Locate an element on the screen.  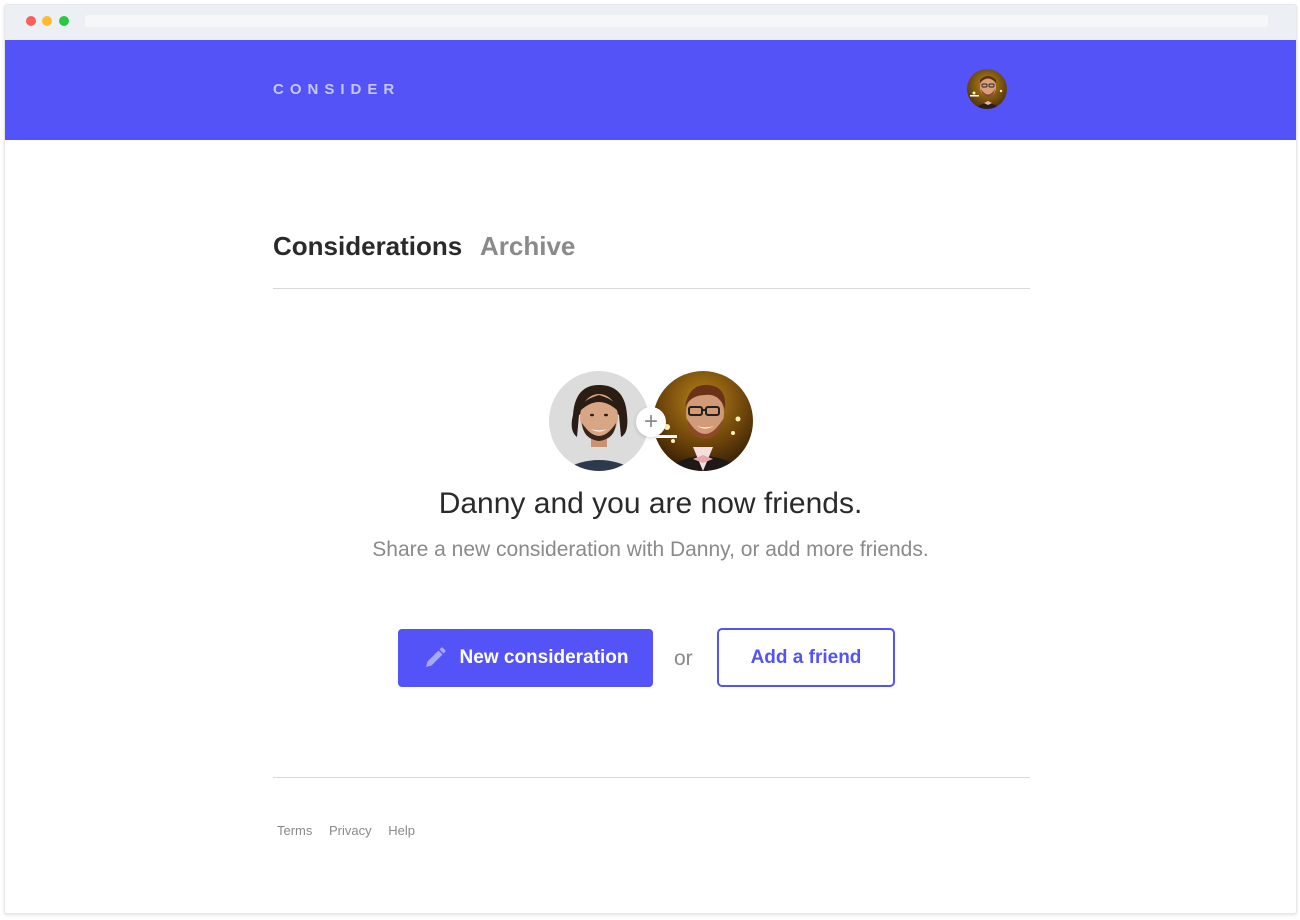
pencil-icon is located at coordinates (435, 657).